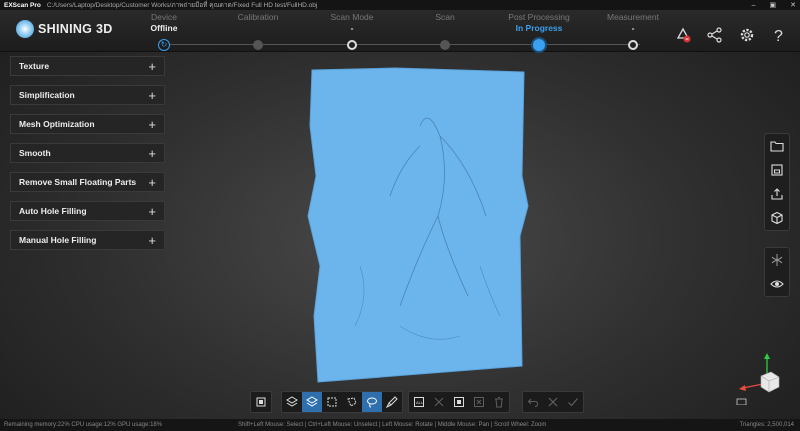  I want to click on deselect-icon, so click(479, 402).